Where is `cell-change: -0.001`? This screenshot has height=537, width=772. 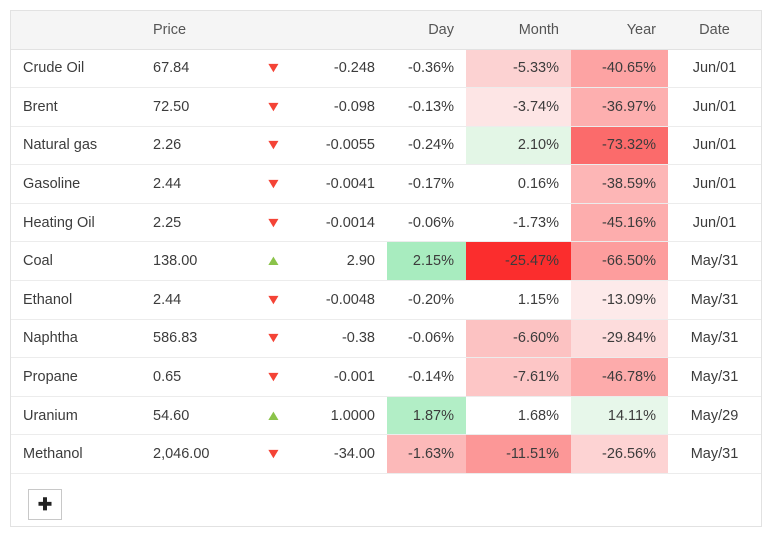
cell-change: -0.001 is located at coordinates (347, 377).